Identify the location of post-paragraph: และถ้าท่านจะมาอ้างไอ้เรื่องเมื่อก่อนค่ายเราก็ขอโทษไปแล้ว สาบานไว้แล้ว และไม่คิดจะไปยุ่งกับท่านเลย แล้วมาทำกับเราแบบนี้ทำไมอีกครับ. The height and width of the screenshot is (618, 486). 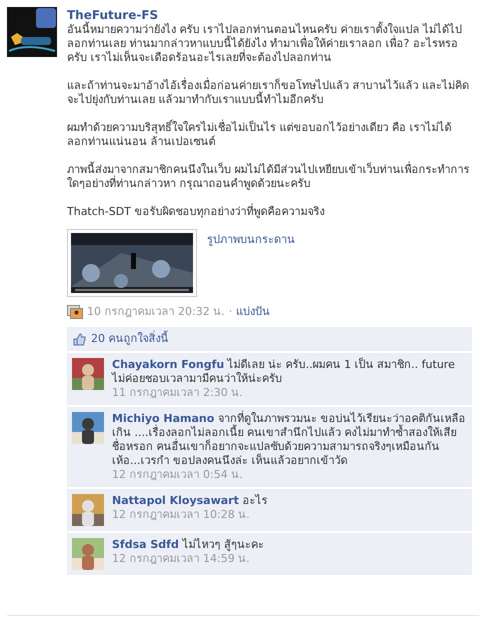
(268, 93).